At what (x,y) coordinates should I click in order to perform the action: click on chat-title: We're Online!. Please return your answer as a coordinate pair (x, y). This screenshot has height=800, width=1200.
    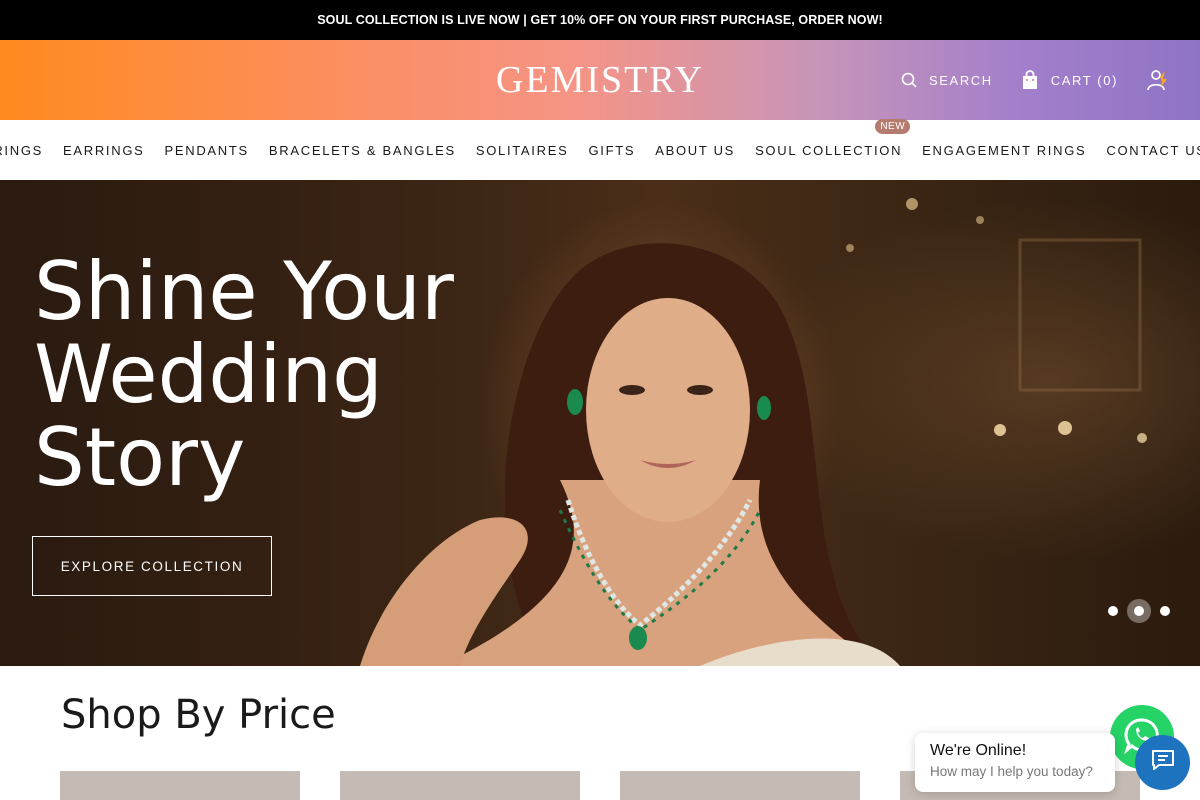
    Looking at the image, I should click on (978, 750).